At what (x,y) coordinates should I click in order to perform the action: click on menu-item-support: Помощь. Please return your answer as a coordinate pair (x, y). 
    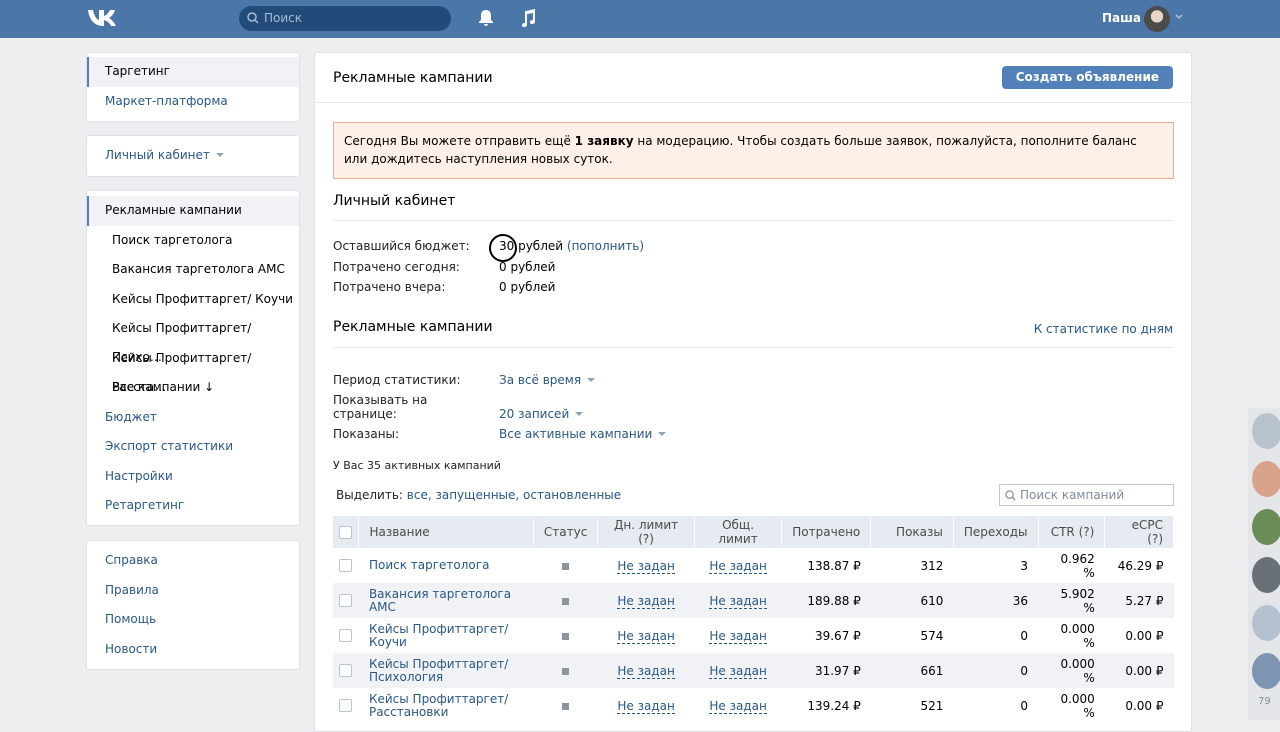
    Looking at the image, I should click on (193, 620).